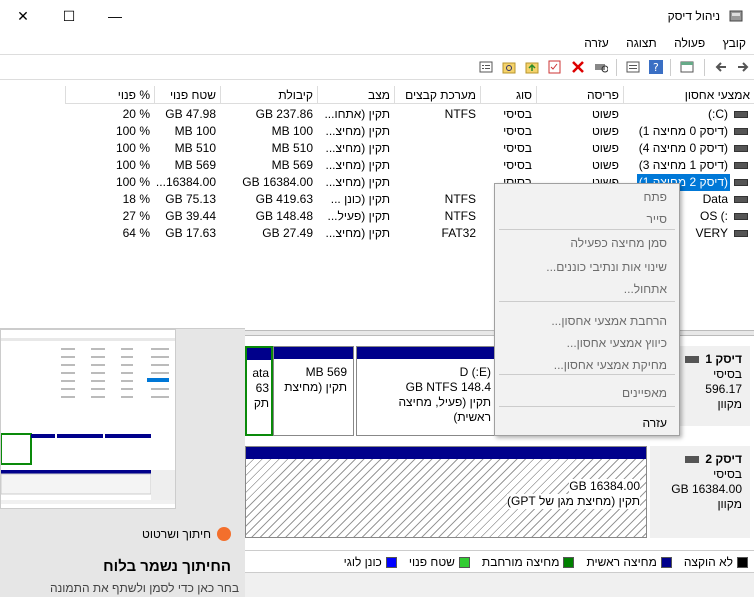 This screenshot has width=754, height=597. I want to click on context-menu-item: מאפיינים, so click(587, 393).